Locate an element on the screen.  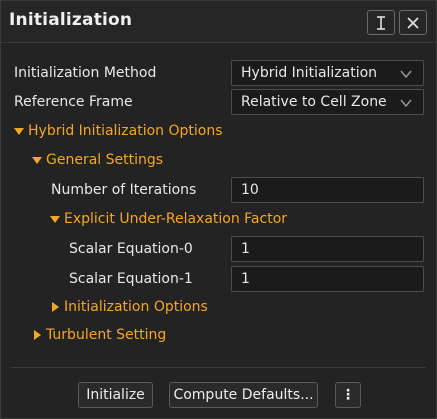
footer-divider is located at coordinates (218, 367).